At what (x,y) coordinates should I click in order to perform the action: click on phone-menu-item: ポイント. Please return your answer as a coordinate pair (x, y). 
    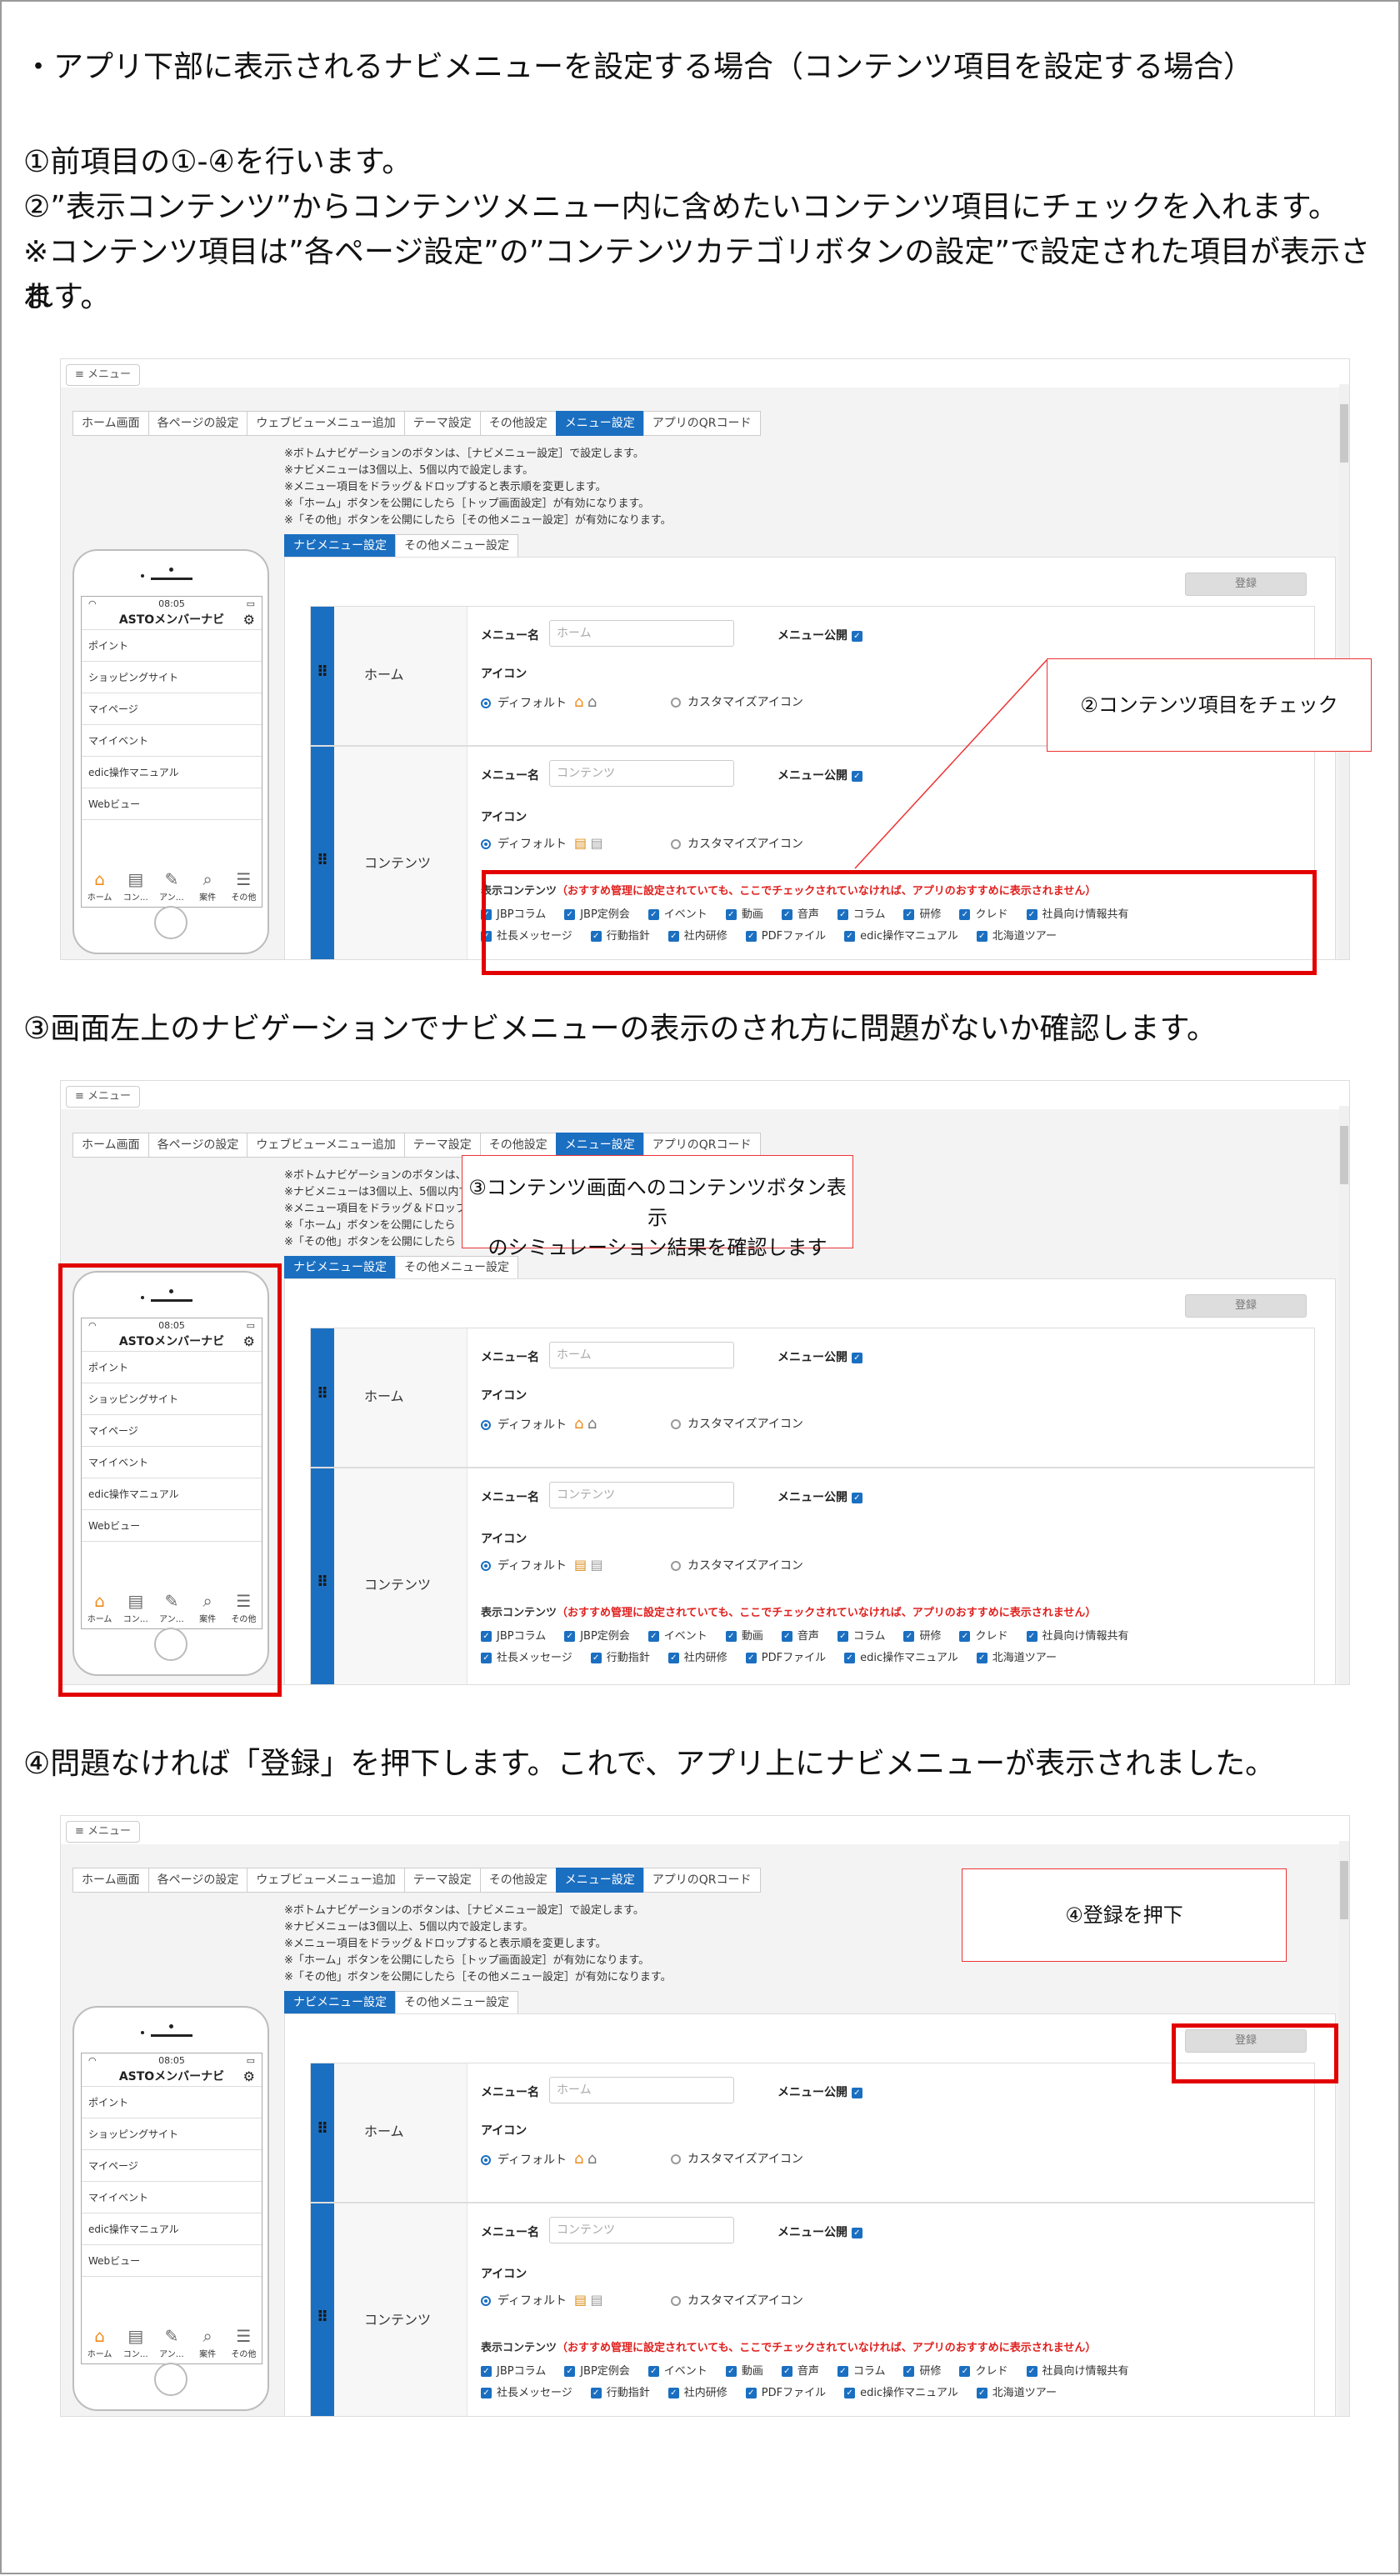
    Looking at the image, I should click on (172, 2102).